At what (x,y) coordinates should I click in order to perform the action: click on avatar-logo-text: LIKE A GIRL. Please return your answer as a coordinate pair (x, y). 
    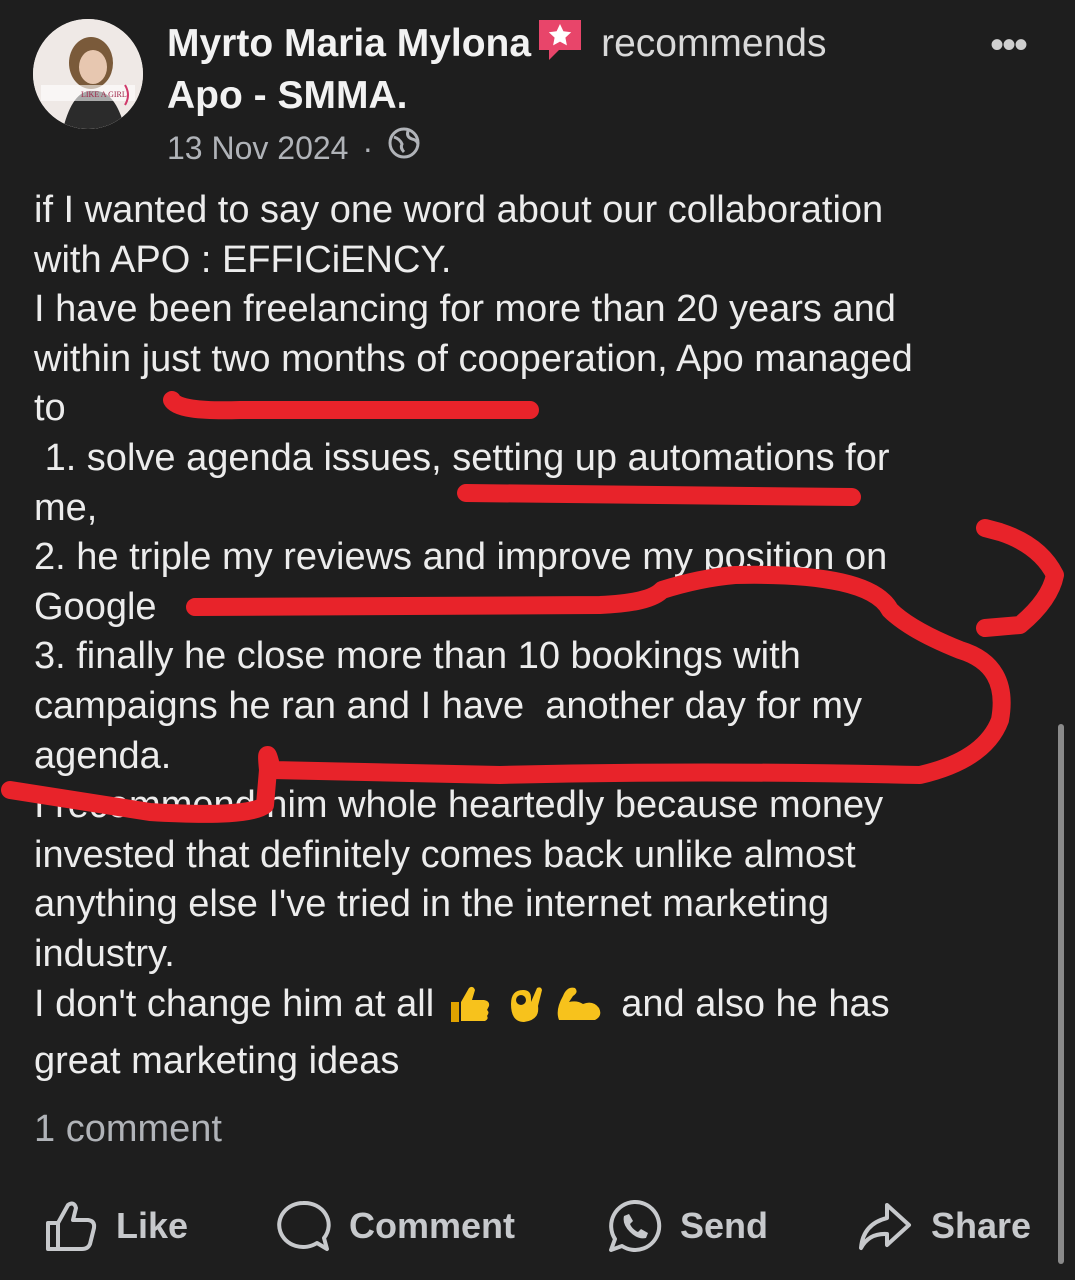
    Looking at the image, I should click on (104, 94).